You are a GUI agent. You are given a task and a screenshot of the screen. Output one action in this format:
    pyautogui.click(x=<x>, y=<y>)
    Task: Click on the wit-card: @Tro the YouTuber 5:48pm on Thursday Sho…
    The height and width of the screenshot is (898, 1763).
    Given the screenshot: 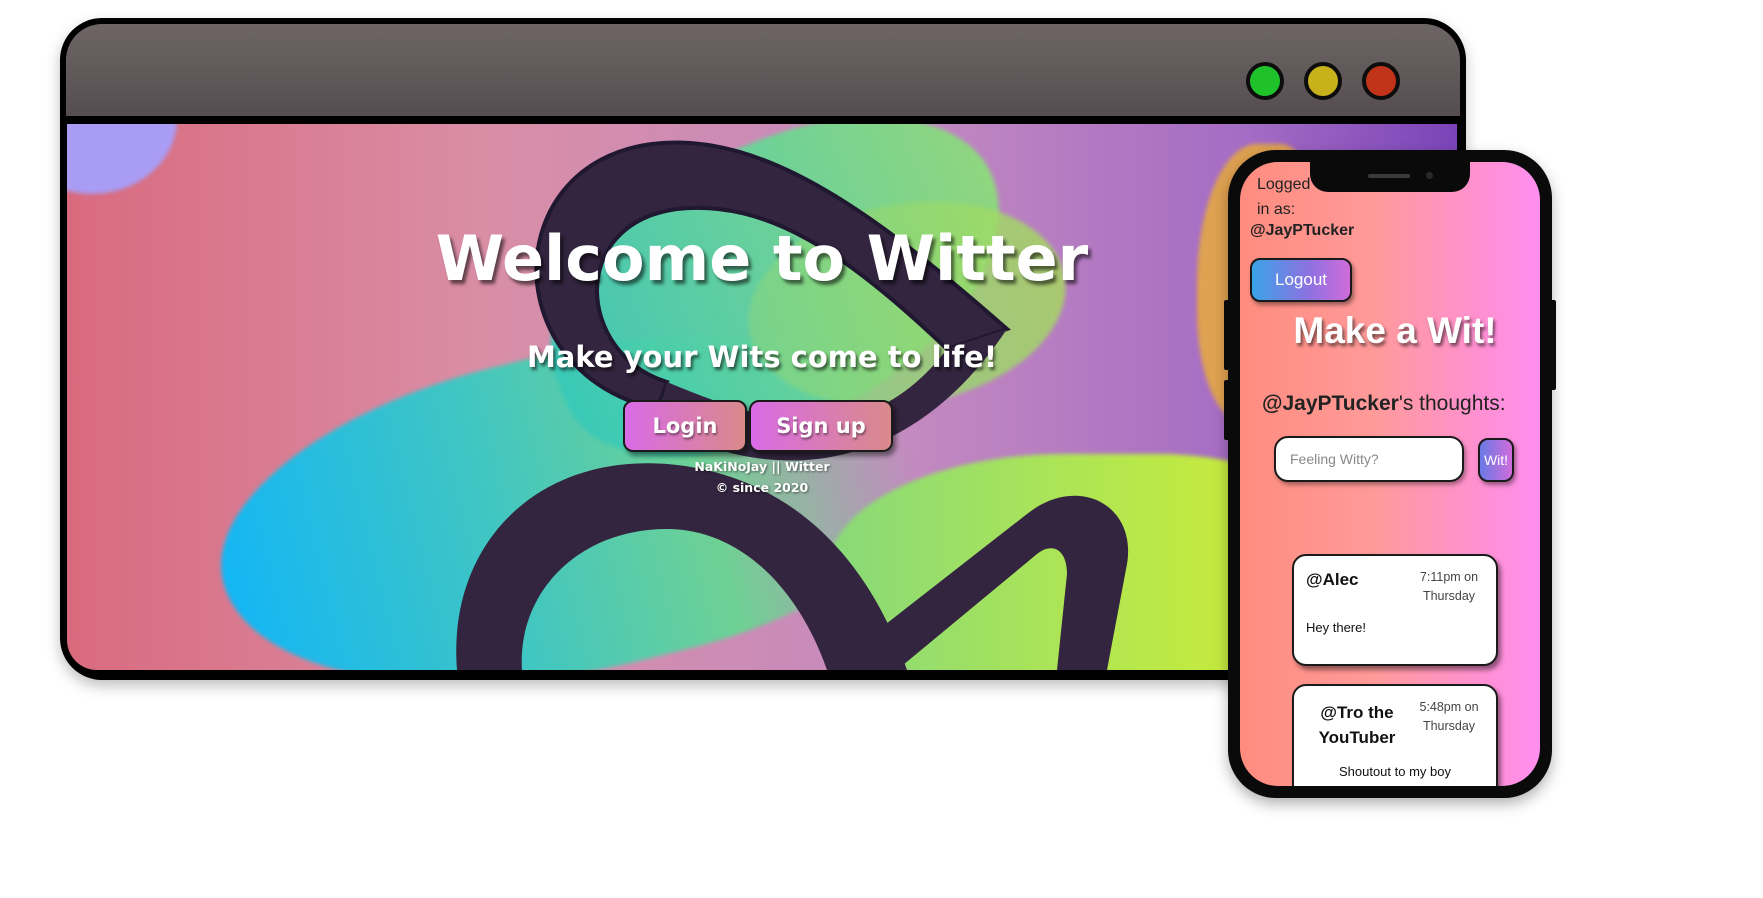 What is the action you would take?
    pyautogui.click(x=1395, y=735)
    